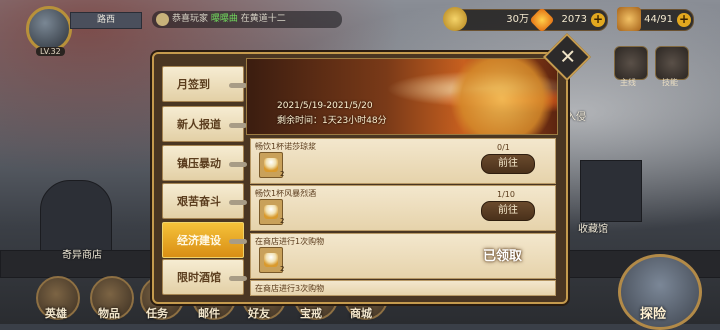 This screenshot has height=330, width=720. I want to click on tab-label: 镇压暴动, so click(199, 163).